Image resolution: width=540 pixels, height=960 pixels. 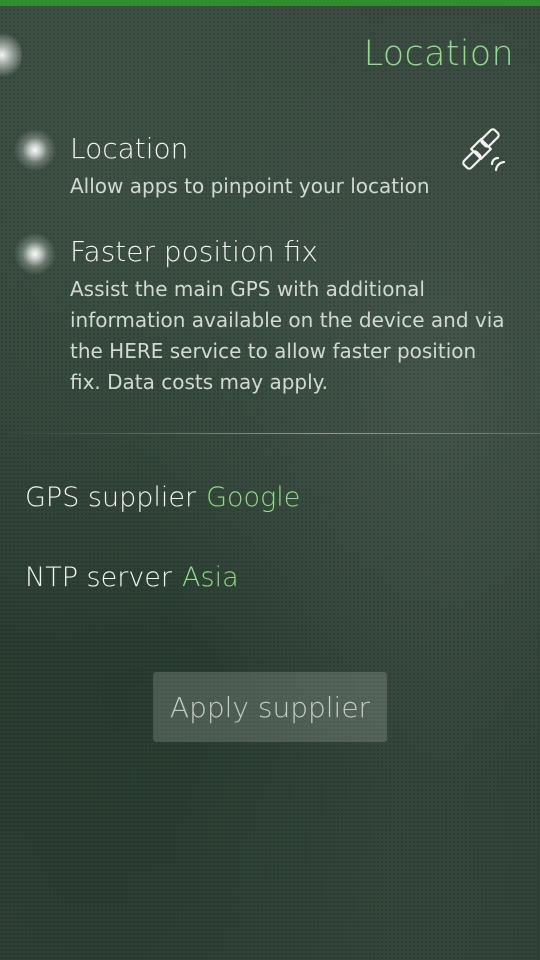 I want to click on page-title: Location, so click(x=438, y=54).